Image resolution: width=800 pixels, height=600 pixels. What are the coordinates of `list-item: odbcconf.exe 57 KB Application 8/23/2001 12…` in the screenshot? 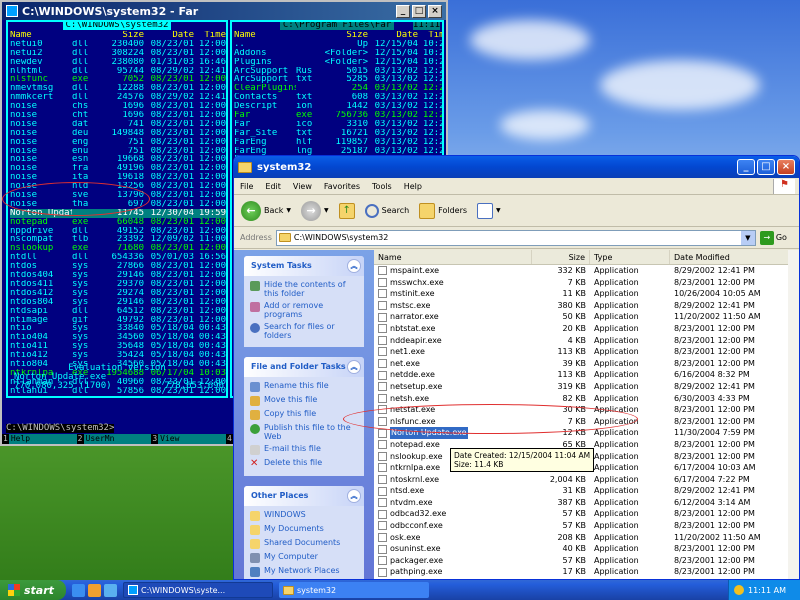 It's located at (586, 526).